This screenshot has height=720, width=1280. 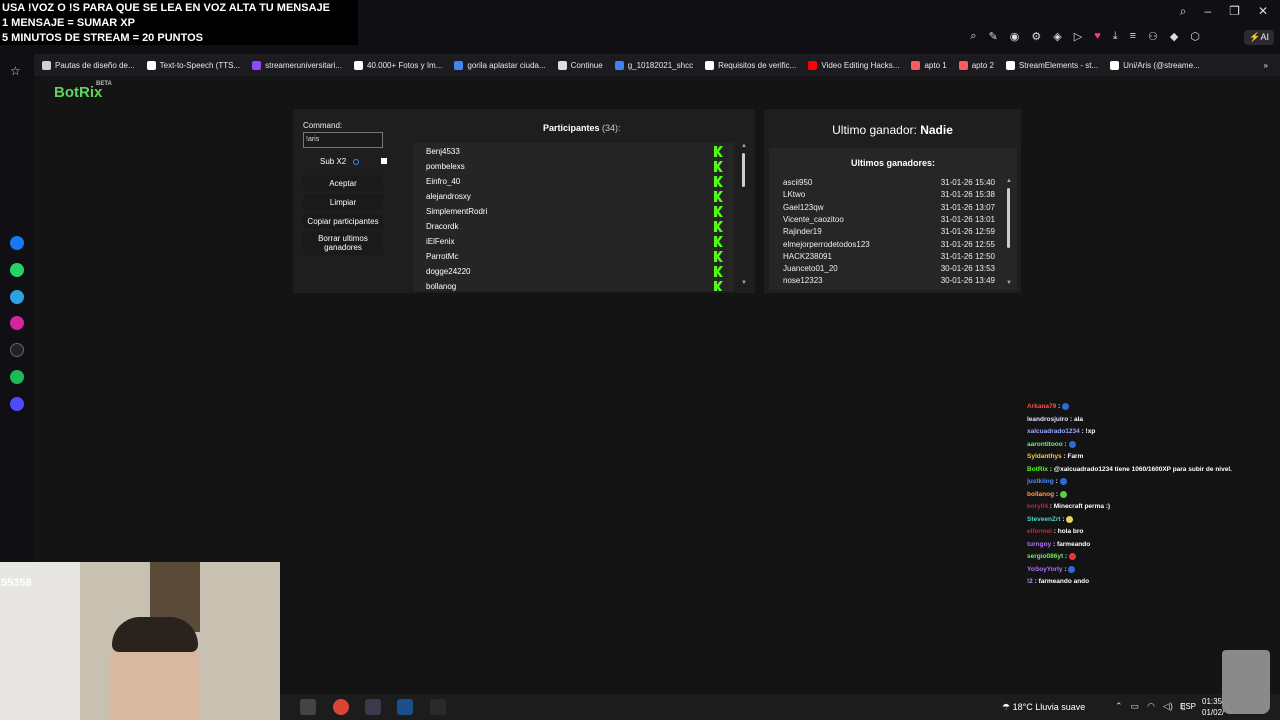 I want to click on winners-scrollbar: ▲ ▼, so click(x=1009, y=234).